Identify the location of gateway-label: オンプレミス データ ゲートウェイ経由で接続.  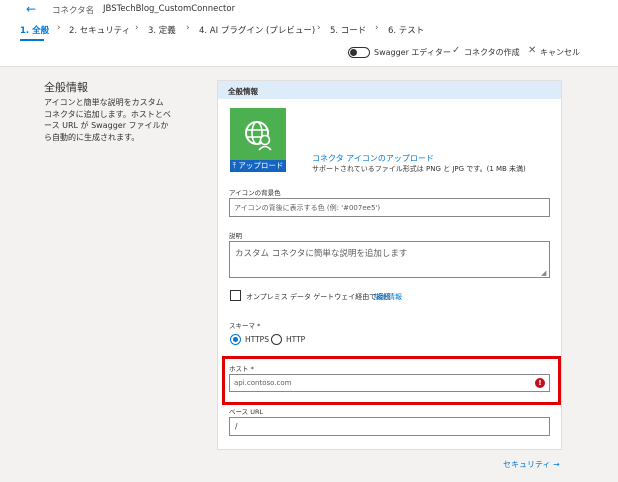
(318, 297).